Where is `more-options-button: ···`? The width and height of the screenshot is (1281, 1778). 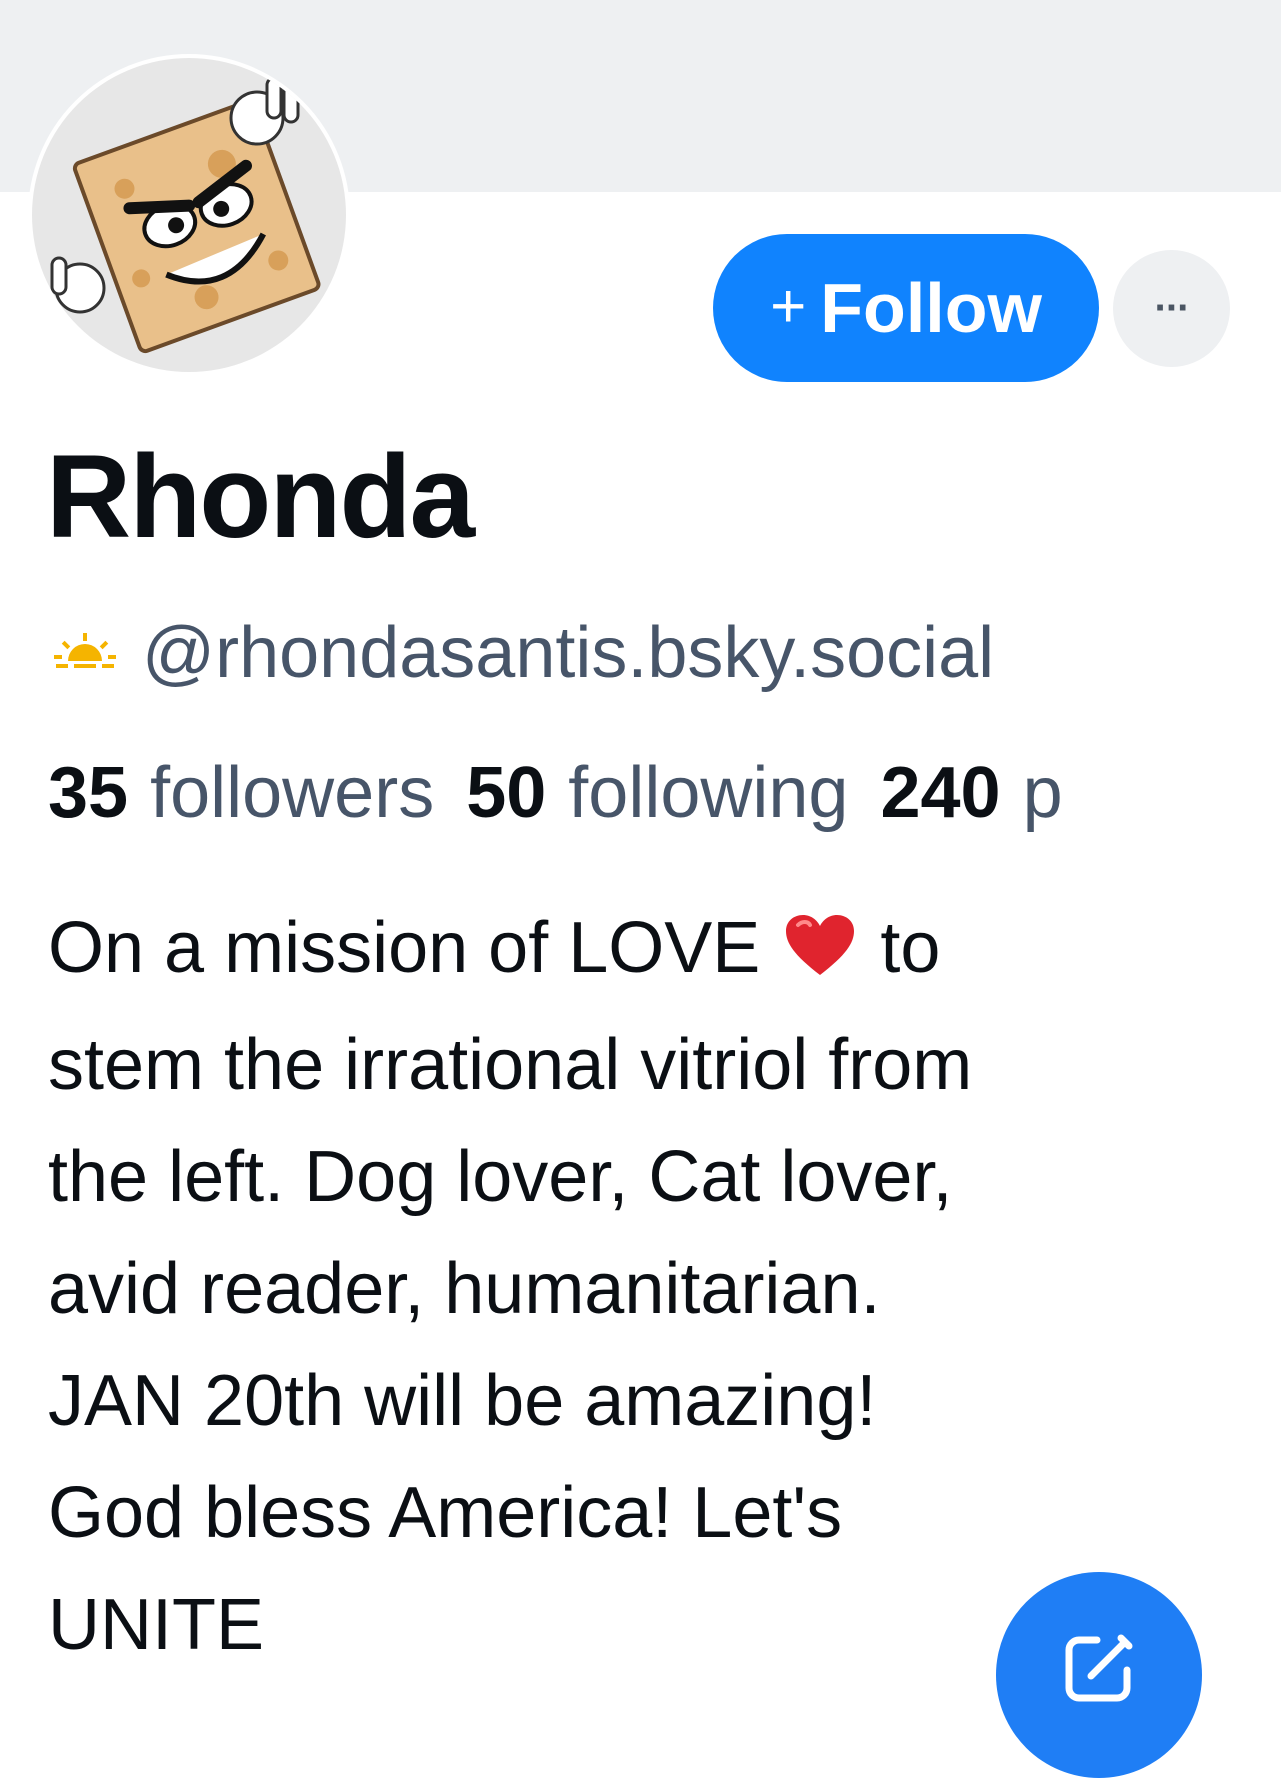 more-options-button: ··· is located at coordinates (1171, 308).